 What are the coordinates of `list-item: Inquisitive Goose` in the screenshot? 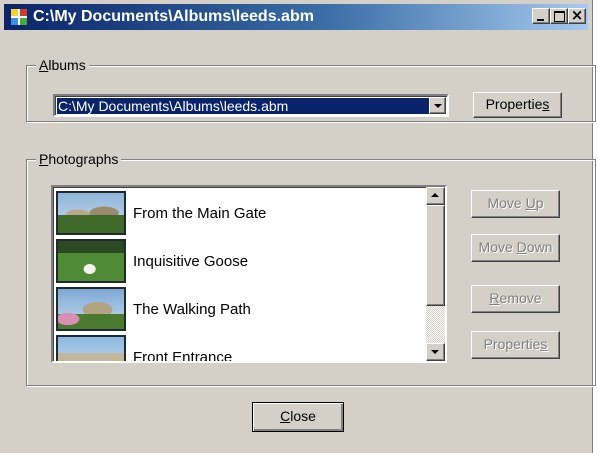 It's located at (241, 261).